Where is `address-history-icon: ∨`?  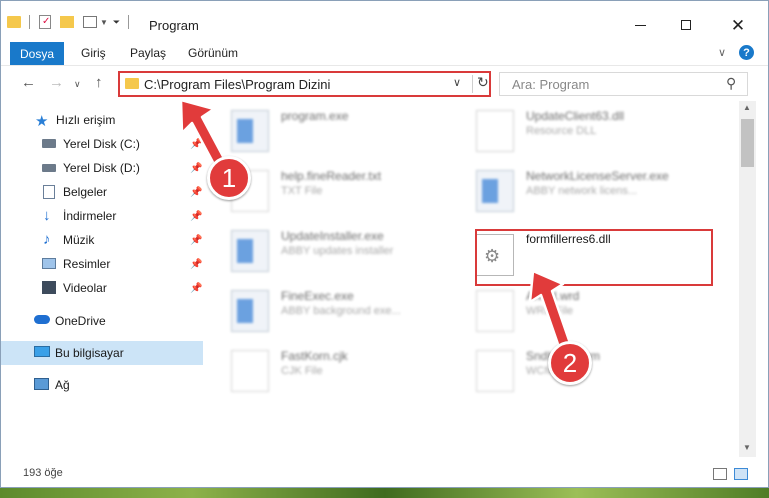
address-history-icon: ∨ is located at coordinates (457, 82).